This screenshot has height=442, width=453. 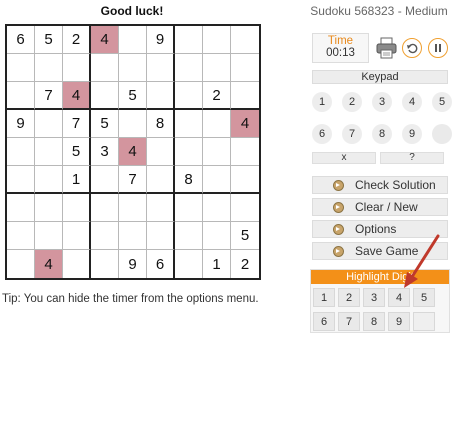 I want to click on sudoku-cell: 3, so click(x=105, y=152).